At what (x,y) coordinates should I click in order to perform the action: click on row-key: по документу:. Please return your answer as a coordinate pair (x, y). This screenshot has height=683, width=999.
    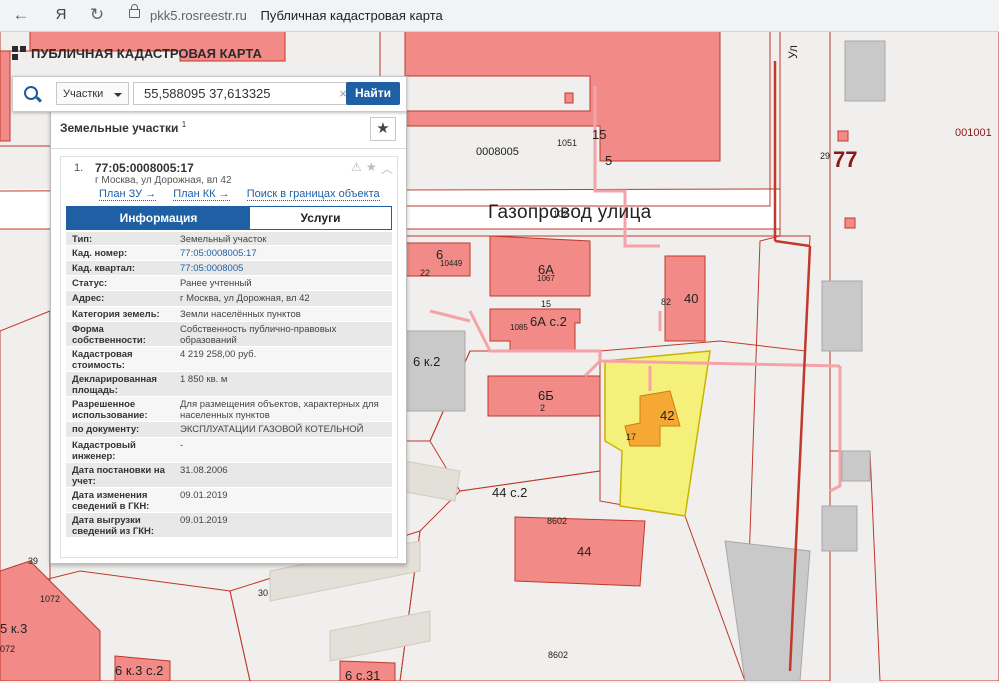
    Looking at the image, I should click on (106, 429).